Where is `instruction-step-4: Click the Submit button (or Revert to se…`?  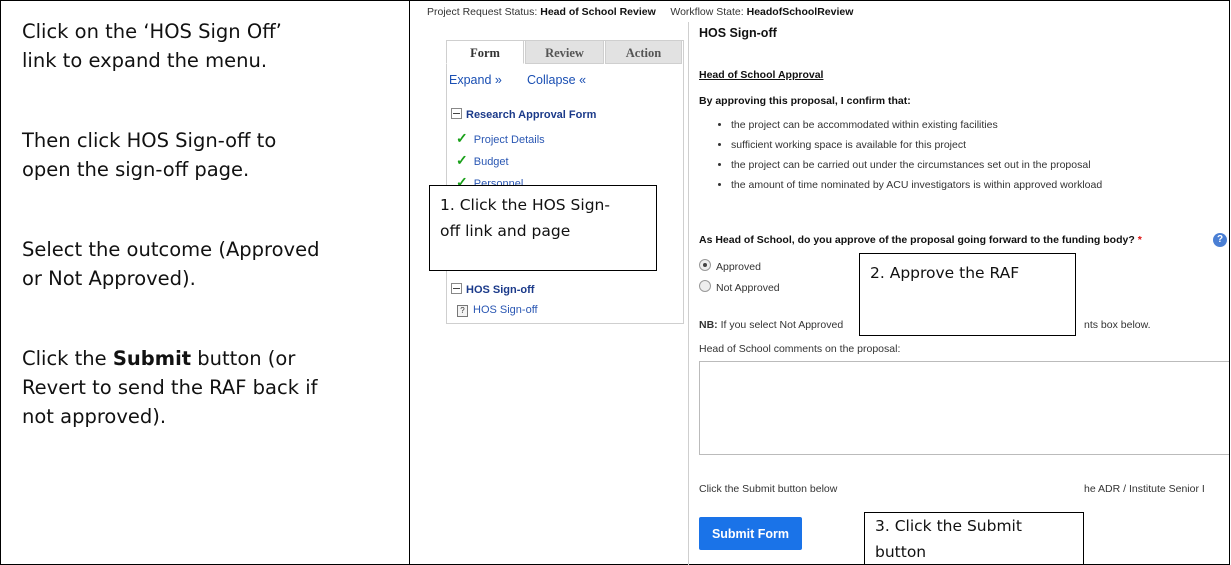 instruction-step-4: Click the Submit button (or Revert to se… is located at coordinates (169, 387).